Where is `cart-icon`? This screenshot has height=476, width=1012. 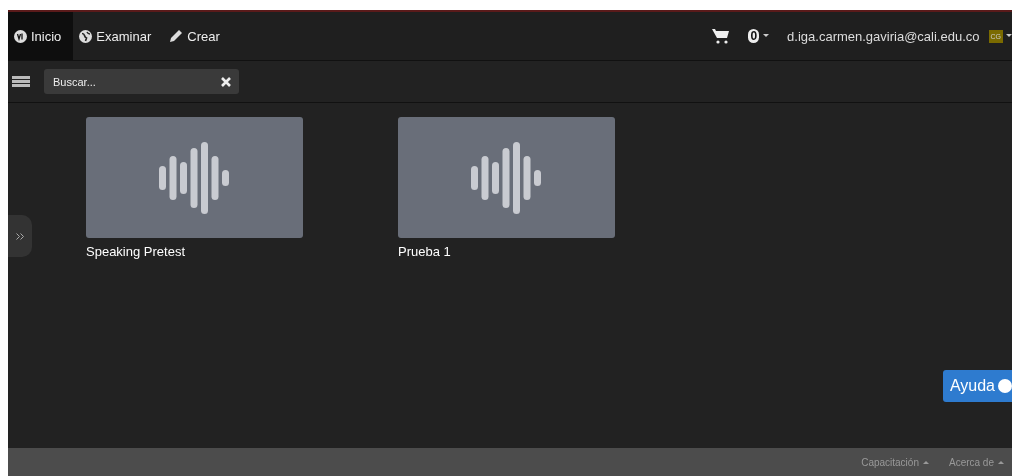 cart-icon is located at coordinates (721, 36).